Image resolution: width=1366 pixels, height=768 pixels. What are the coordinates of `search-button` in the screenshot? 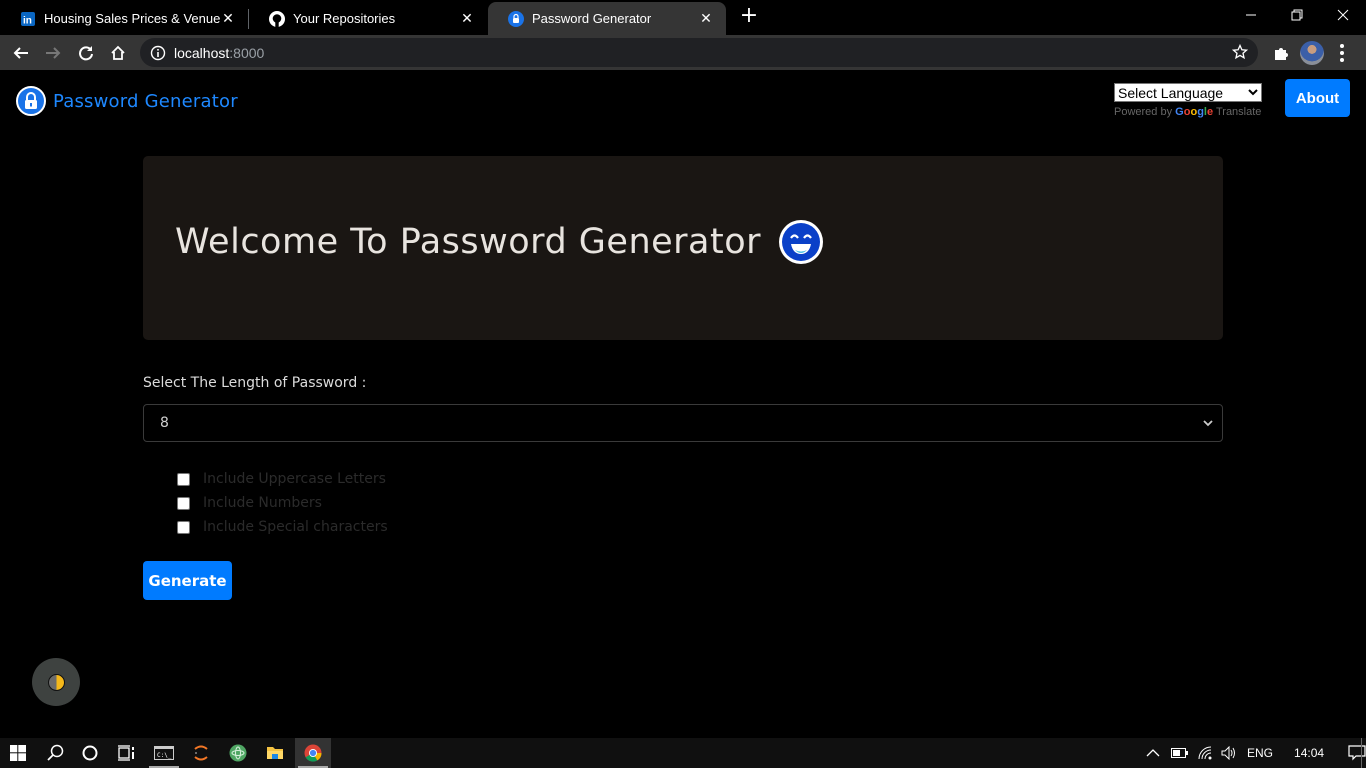 It's located at (55, 753).